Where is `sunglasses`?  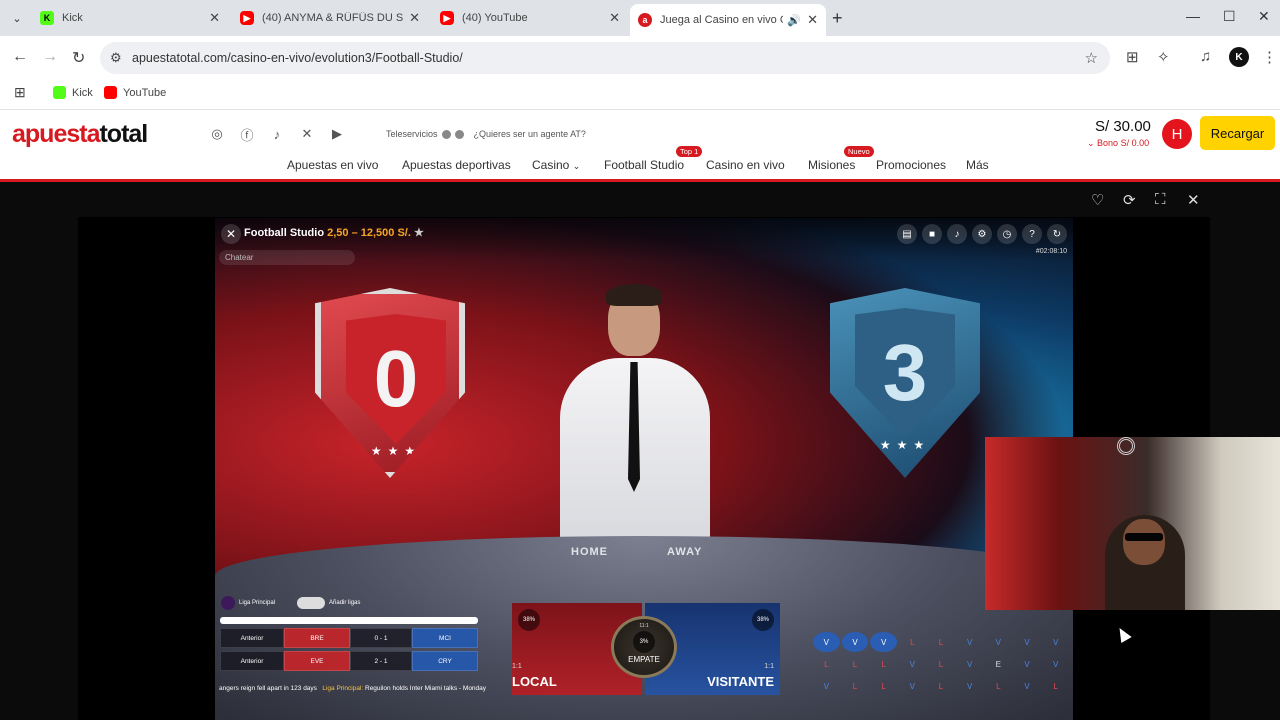
sunglasses is located at coordinates (1144, 537).